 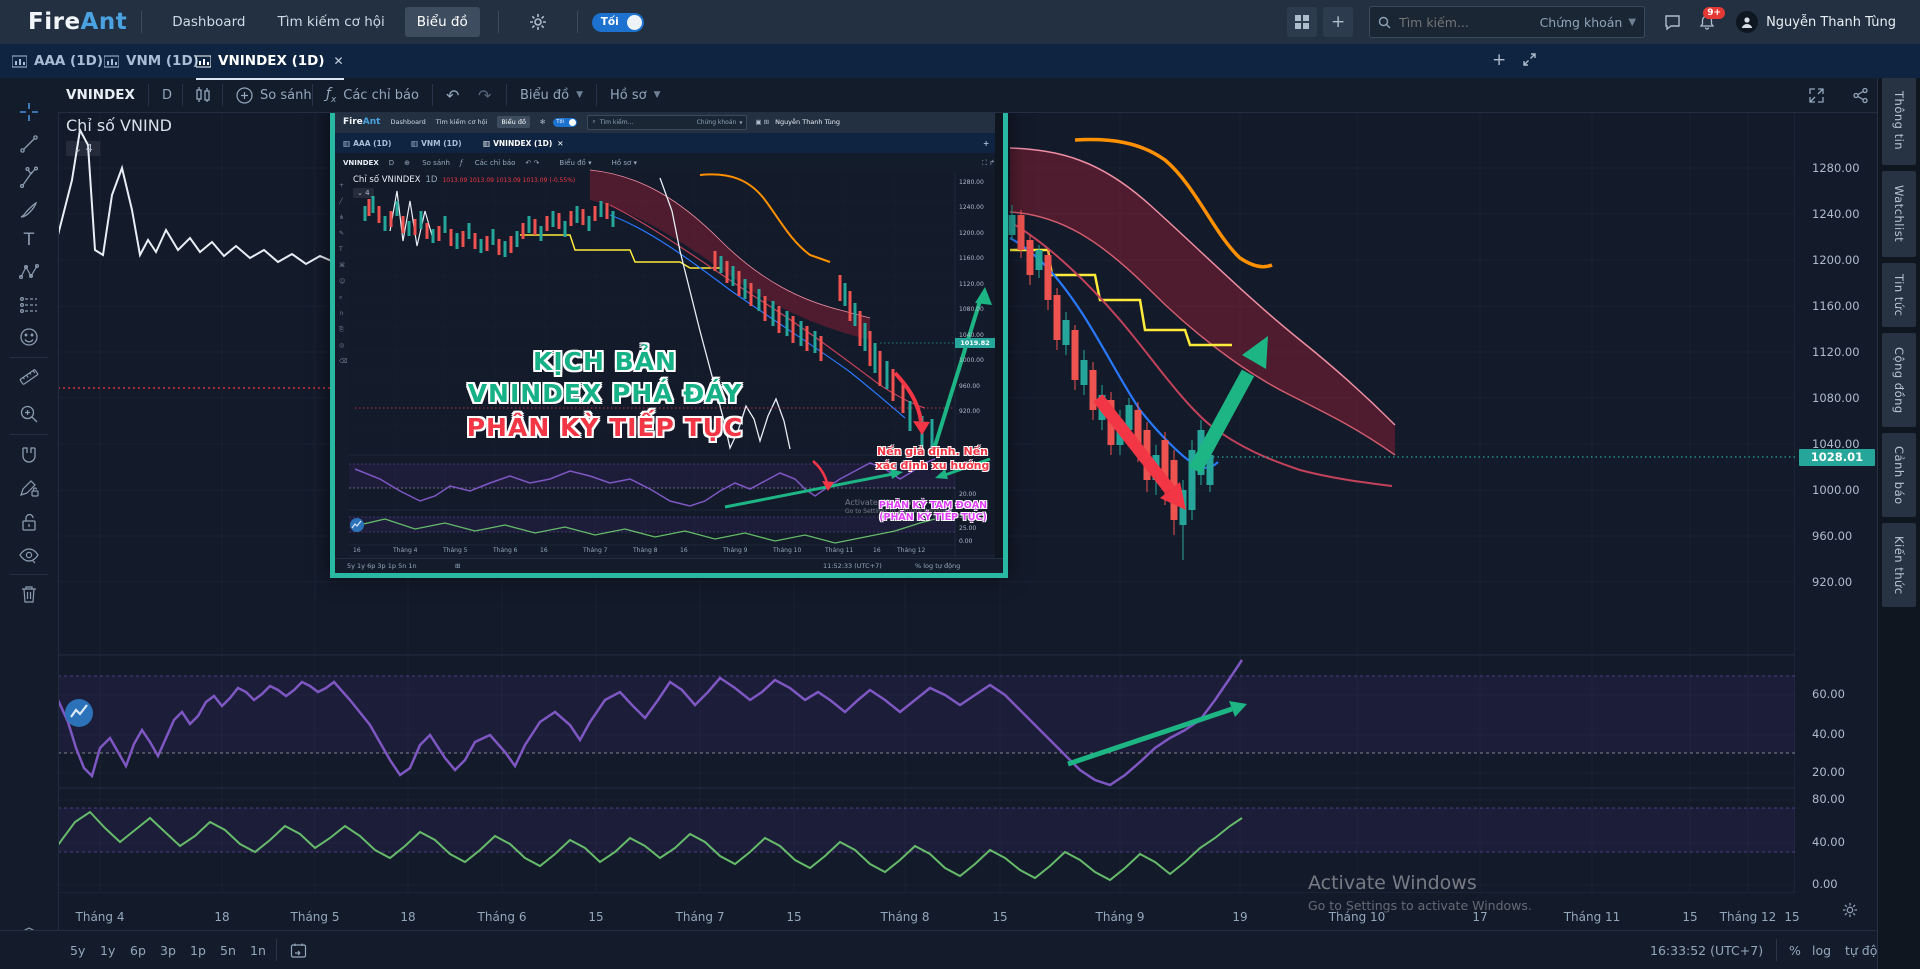 What do you see at coordinates (29, 112) in the screenshot?
I see `crosshair-tool-icon` at bounding box center [29, 112].